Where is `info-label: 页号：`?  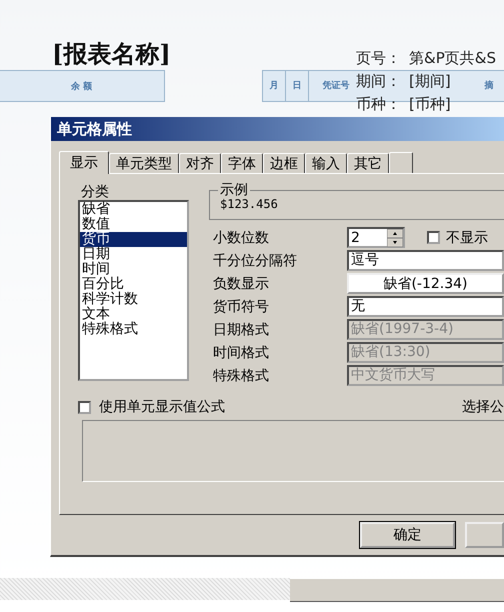 info-label: 页号： is located at coordinates (378, 58).